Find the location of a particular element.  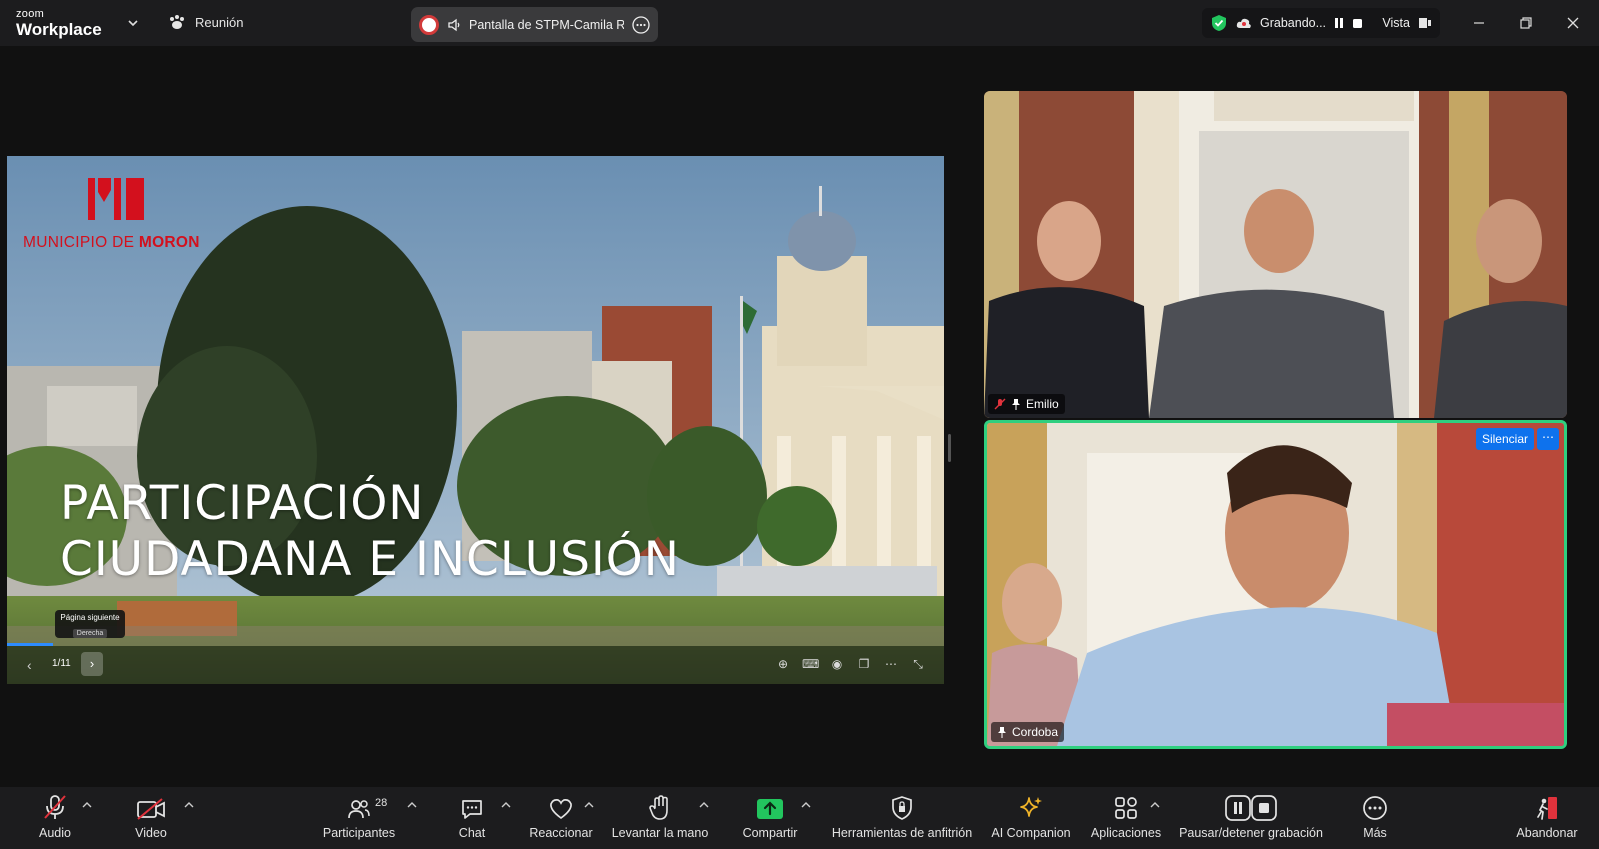

emilio-video-feed is located at coordinates (1275, 254).